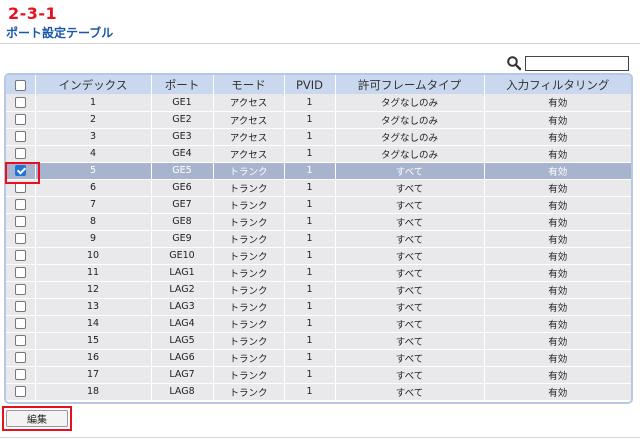 The image size is (640, 442). Describe the element at coordinates (410, 84) in the screenshot. I see `column-header-frame-type: 許可フレームタイプ` at that location.